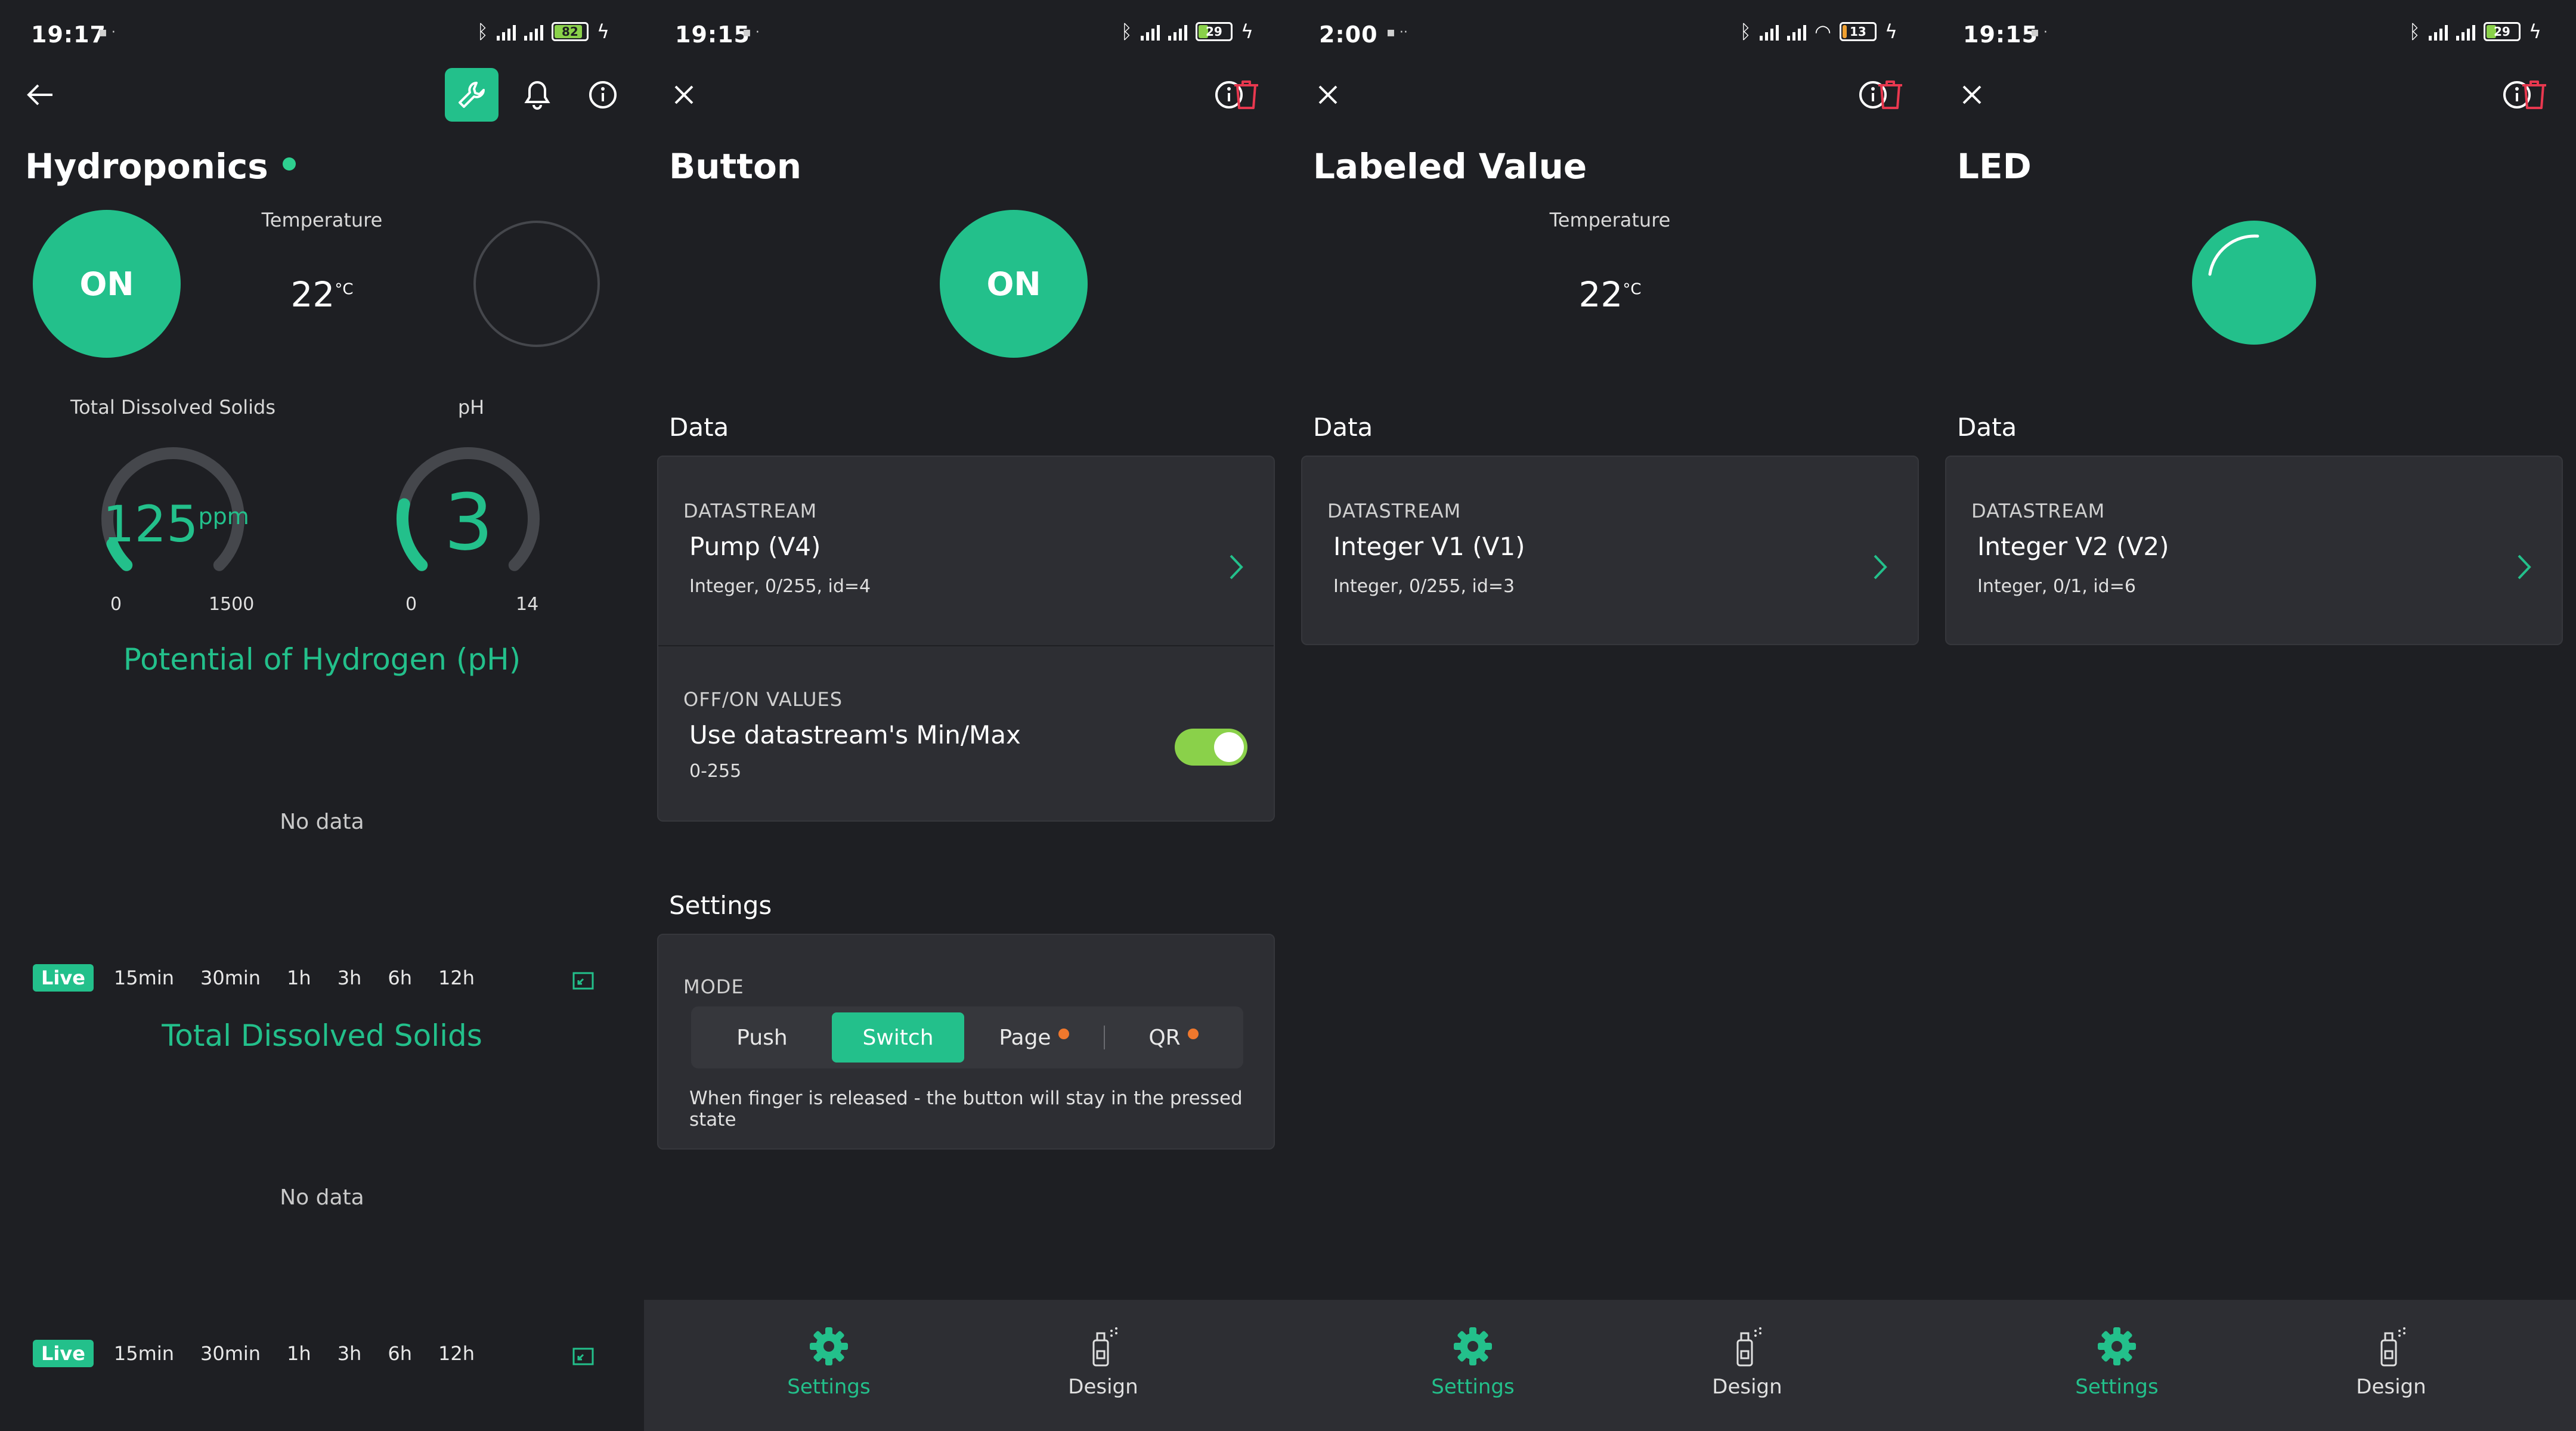  What do you see at coordinates (713, 986) in the screenshot?
I see `mode-caption: MODE` at bounding box center [713, 986].